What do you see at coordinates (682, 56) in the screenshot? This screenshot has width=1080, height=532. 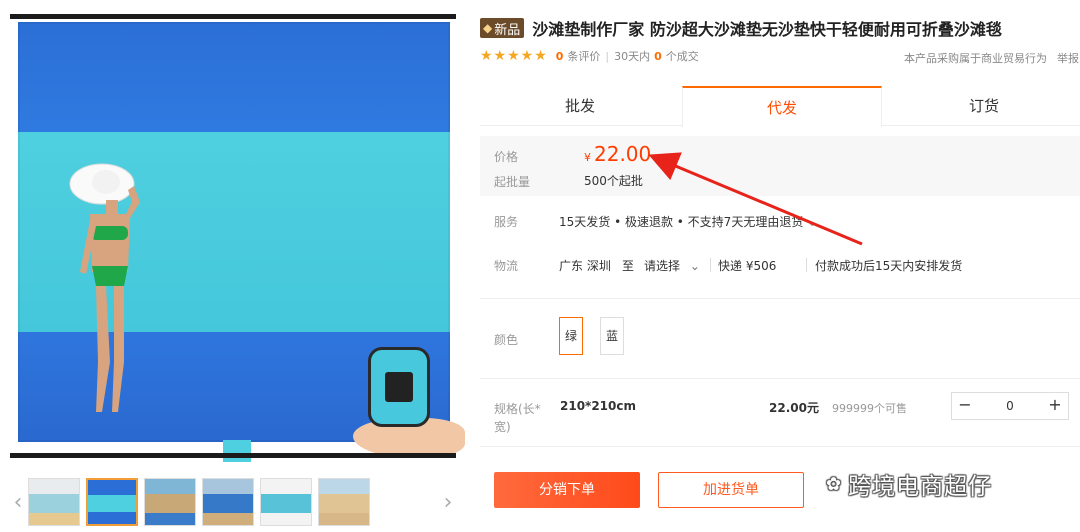 I see `sales-suffix: 个成交` at bounding box center [682, 56].